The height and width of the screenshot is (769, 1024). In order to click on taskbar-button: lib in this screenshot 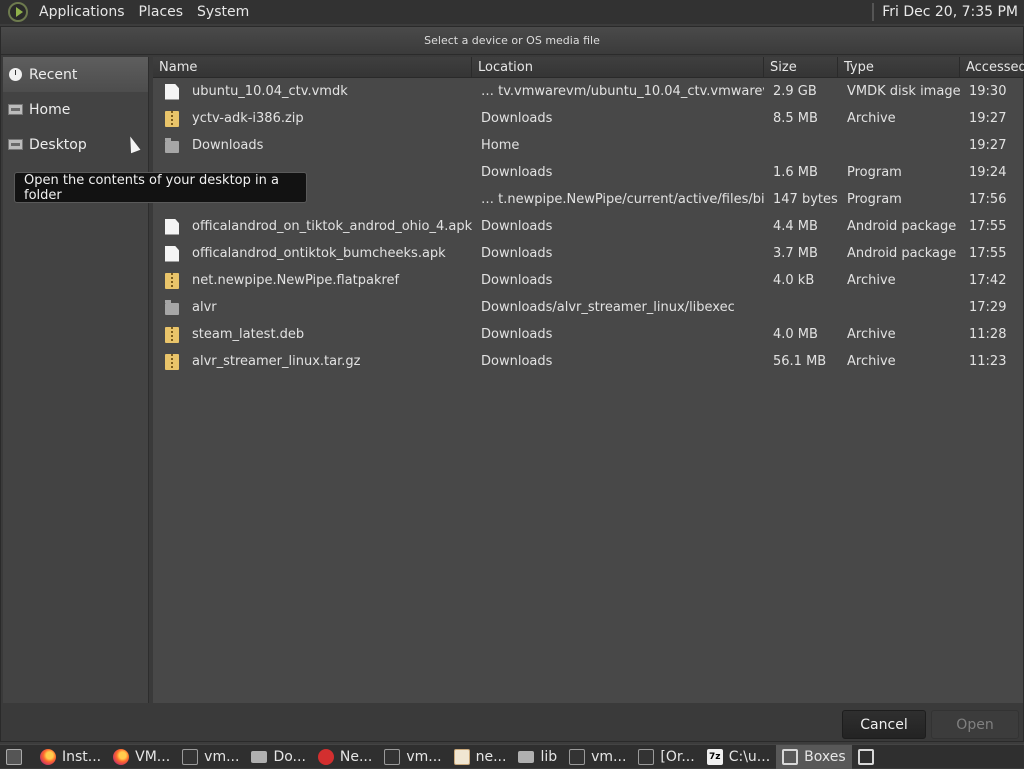, I will do `click(537, 757)`.